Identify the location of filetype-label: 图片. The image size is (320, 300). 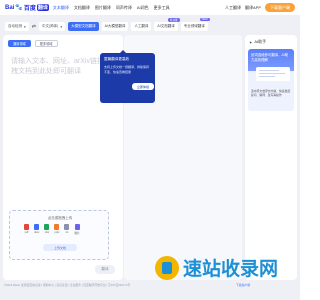
(77, 233).